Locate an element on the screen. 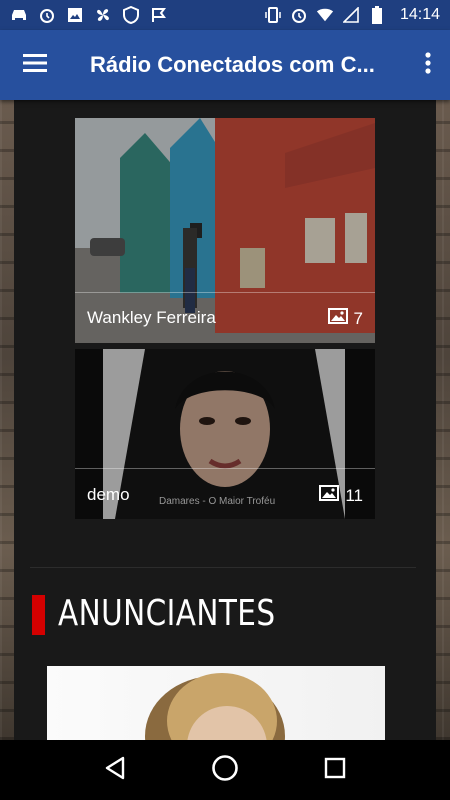 The width and height of the screenshot is (450, 800). section-title: ANUNCIANTES is located at coordinates (167, 613).